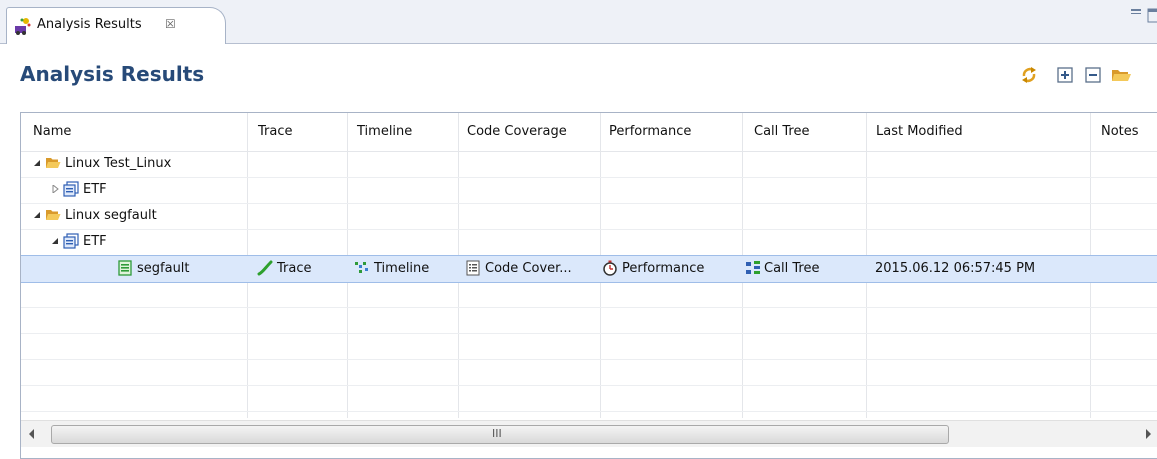  I want to click on tab-analysis-results: Analysis Results ☒, so click(116, 25).